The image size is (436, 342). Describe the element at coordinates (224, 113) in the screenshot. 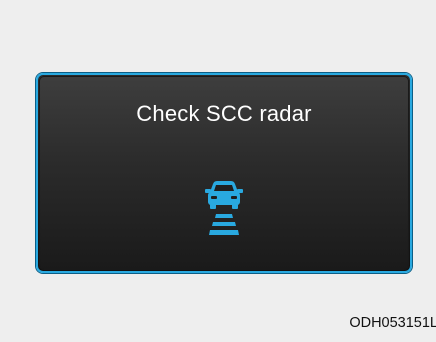

I see `warning-message: Check SCC radar` at that location.